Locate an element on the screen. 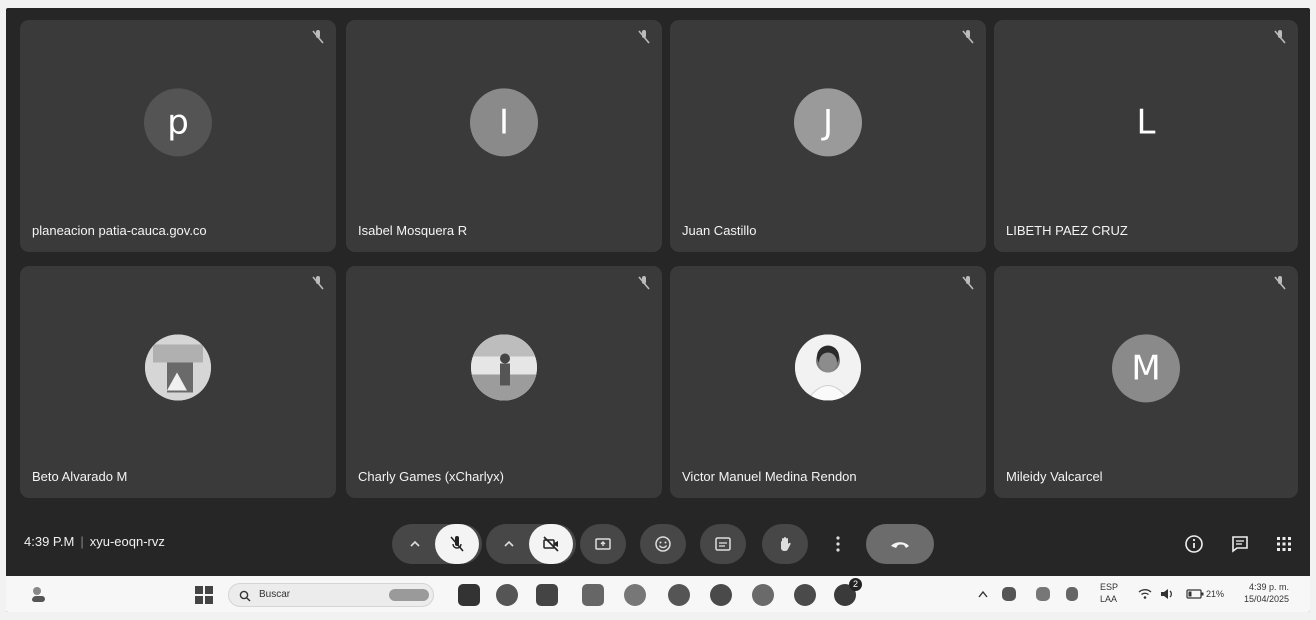 This screenshot has width=1316, height=620. raise-hand-icon is located at coordinates (786, 544).